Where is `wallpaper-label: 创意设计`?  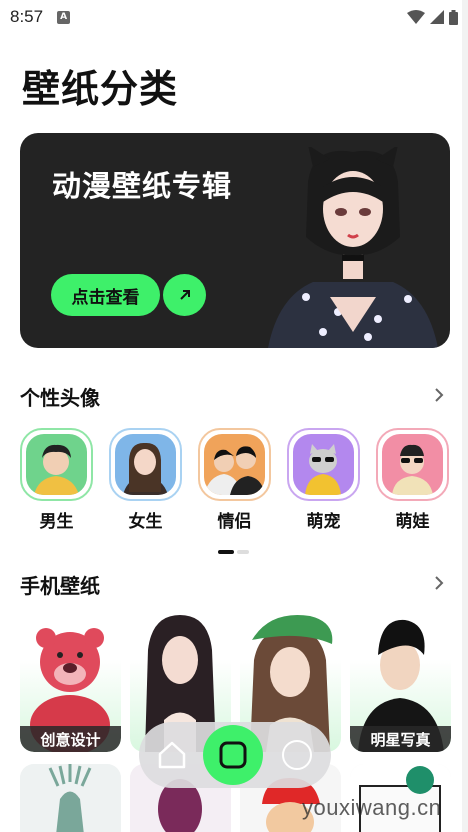
wallpaper-label: 创意设计 is located at coordinates (70, 739).